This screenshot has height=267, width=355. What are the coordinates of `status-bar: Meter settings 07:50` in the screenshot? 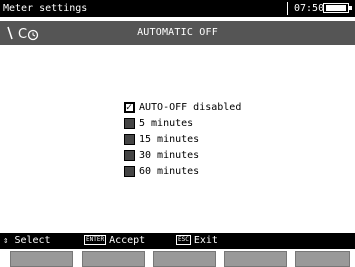 It's located at (177, 8).